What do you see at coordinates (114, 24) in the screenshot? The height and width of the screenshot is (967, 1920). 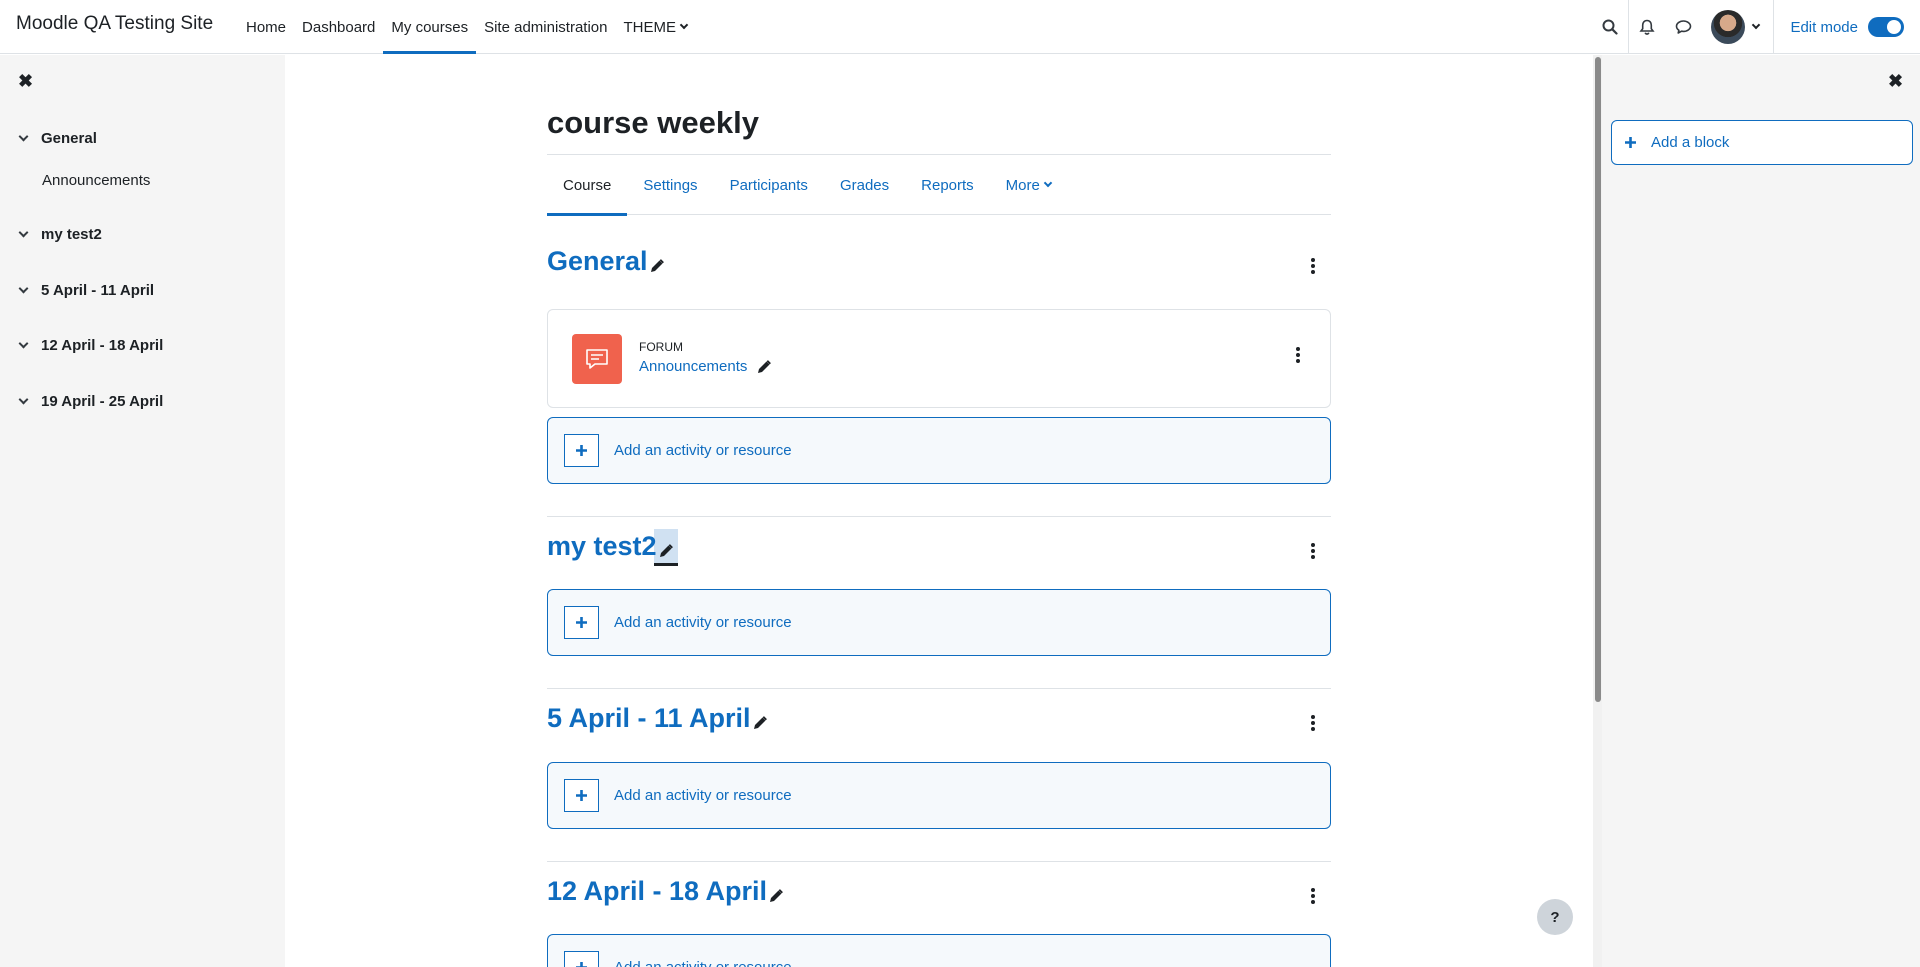 I see `site-name: Moodle QA Testing Site` at bounding box center [114, 24].